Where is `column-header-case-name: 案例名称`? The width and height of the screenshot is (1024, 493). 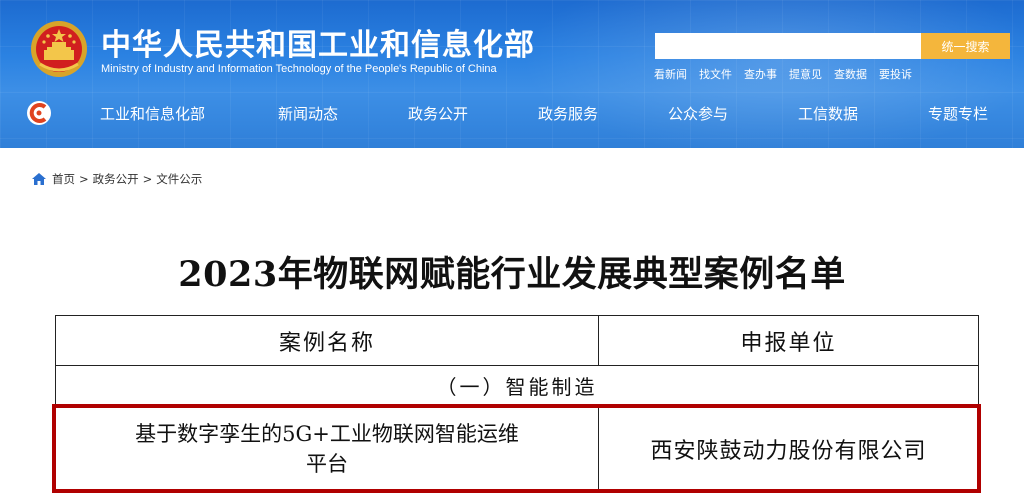 column-header-case-name: 案例名称 is located at coordinates (327, 340).